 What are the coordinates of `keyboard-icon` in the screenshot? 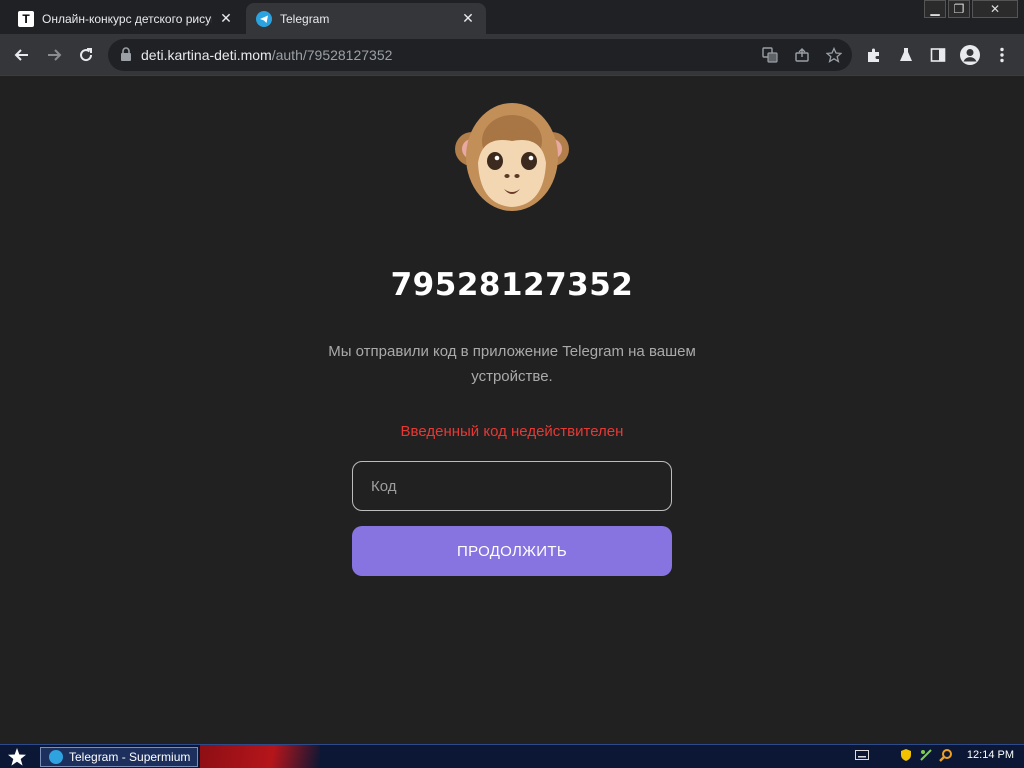 It's located at (861, 755).